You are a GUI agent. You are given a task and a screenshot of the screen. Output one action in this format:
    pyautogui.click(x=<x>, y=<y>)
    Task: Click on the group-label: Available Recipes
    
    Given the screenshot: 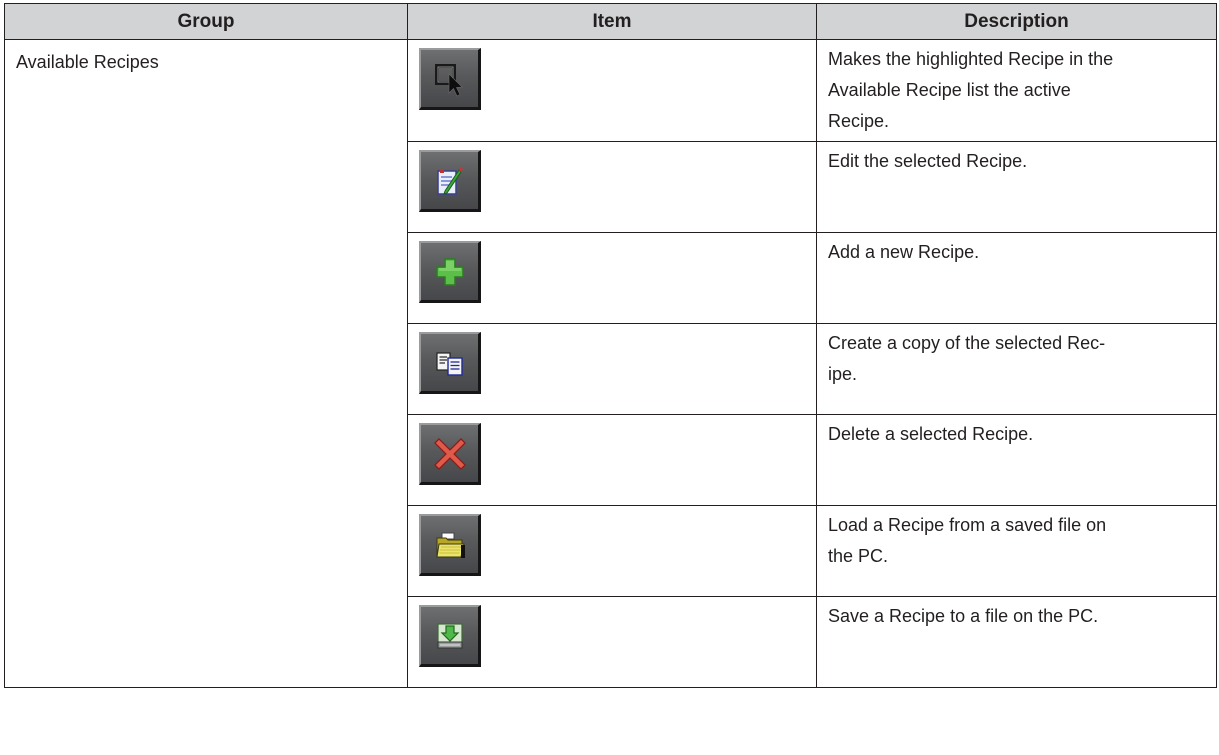 What is the action you would take?
    pyautogui.click(x=87, y=62)
    